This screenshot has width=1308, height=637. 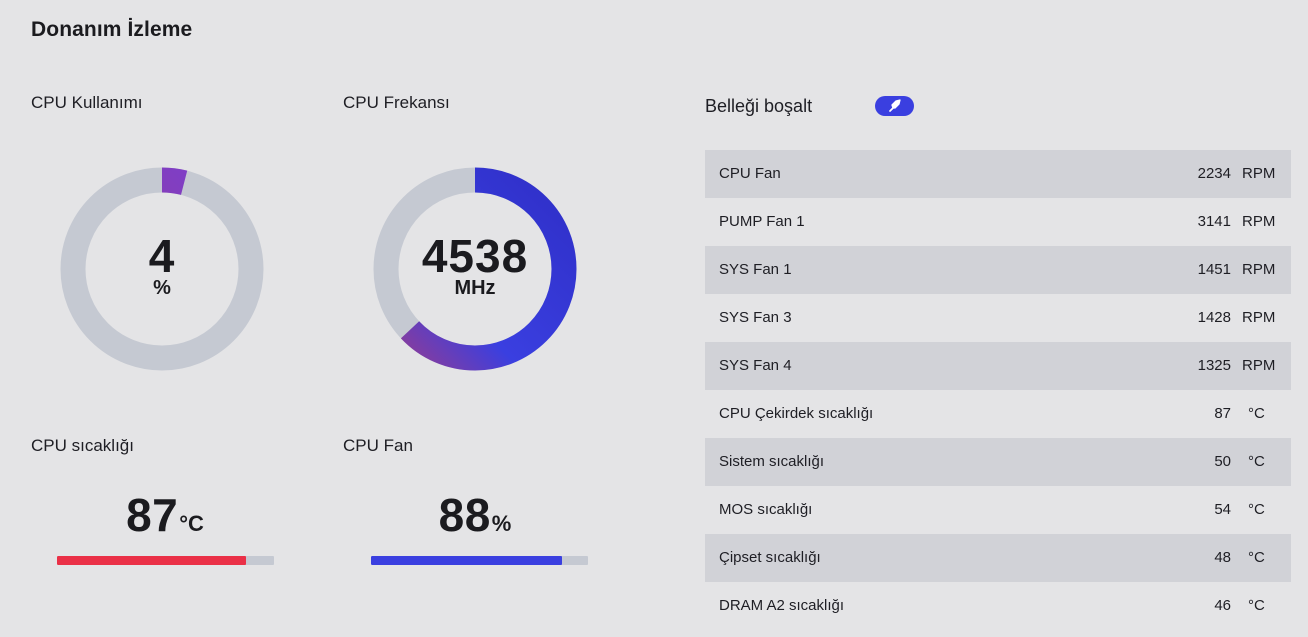 What do you see at coordinates (762, 221) in the screenshot?
I see `sensor-name: PUMP Fan 1` at bounding box center [762, 221].